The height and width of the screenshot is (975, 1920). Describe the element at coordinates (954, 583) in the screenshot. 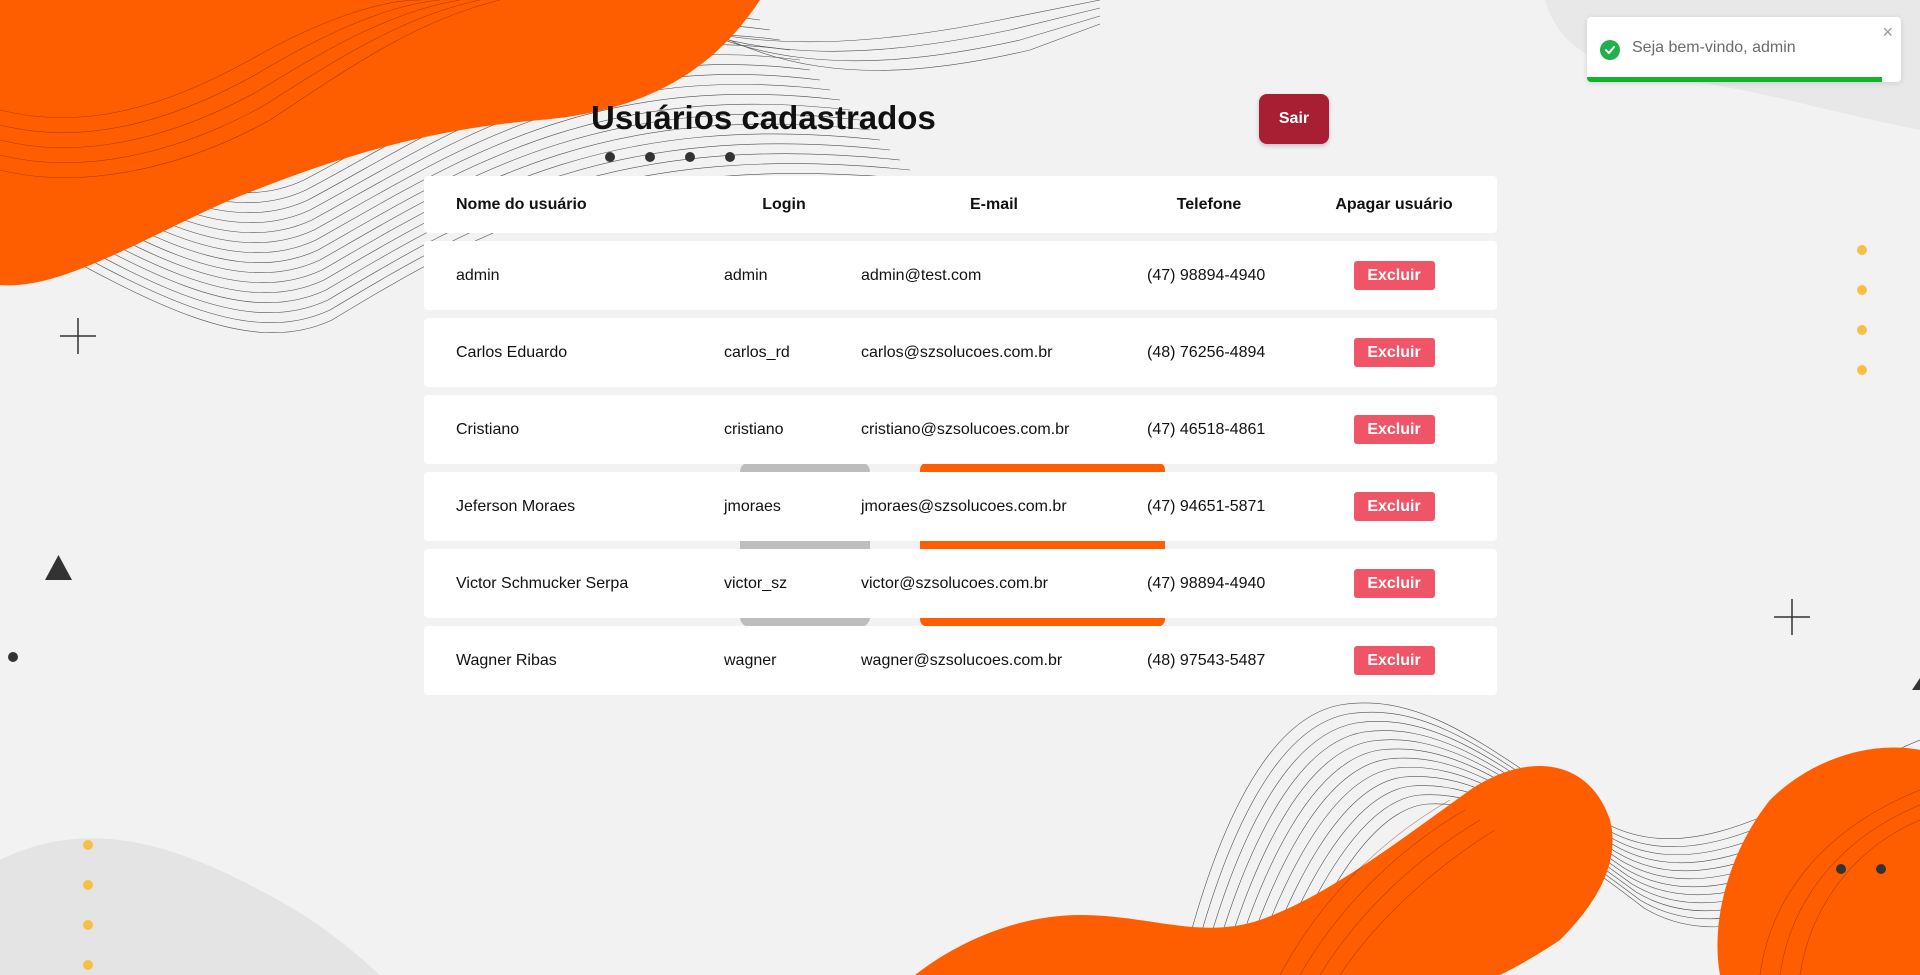

I see `user-email: victor@szsolucoes.com.br` at that location.